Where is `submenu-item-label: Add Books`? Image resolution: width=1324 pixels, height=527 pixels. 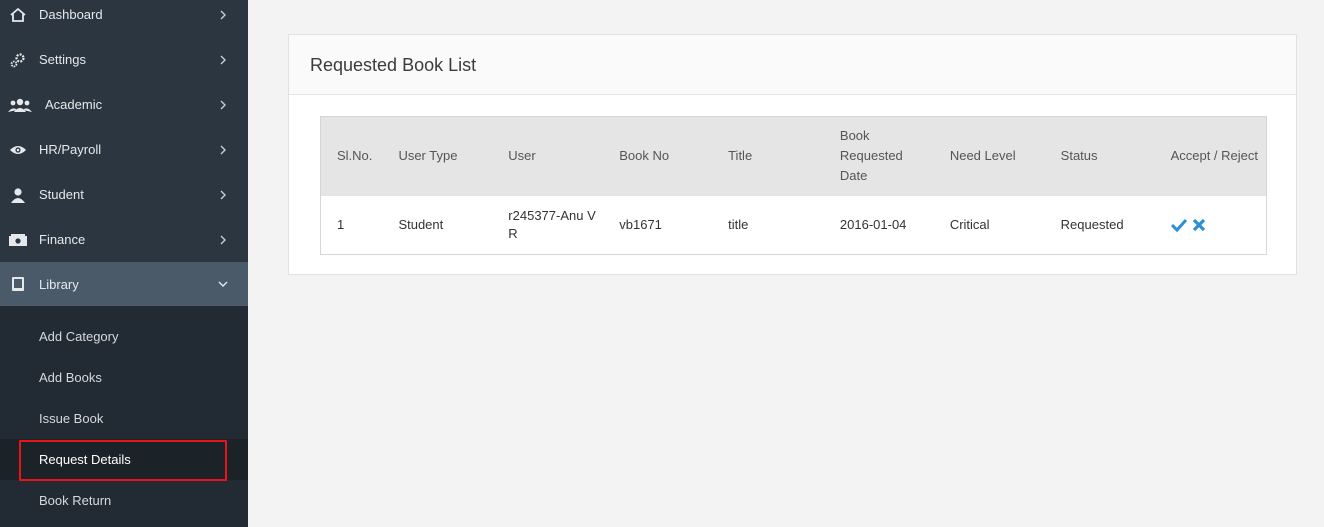
submenu-item-label: Add Books is located at coordinates (70, 377).